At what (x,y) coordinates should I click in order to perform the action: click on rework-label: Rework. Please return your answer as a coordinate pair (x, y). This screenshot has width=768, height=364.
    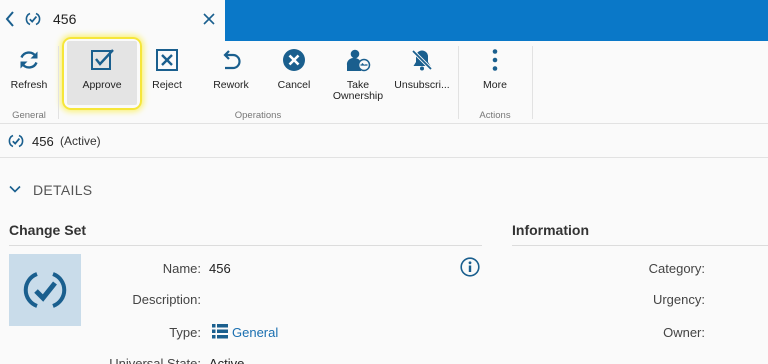
    Looking at the image, I should click on (231, 85).